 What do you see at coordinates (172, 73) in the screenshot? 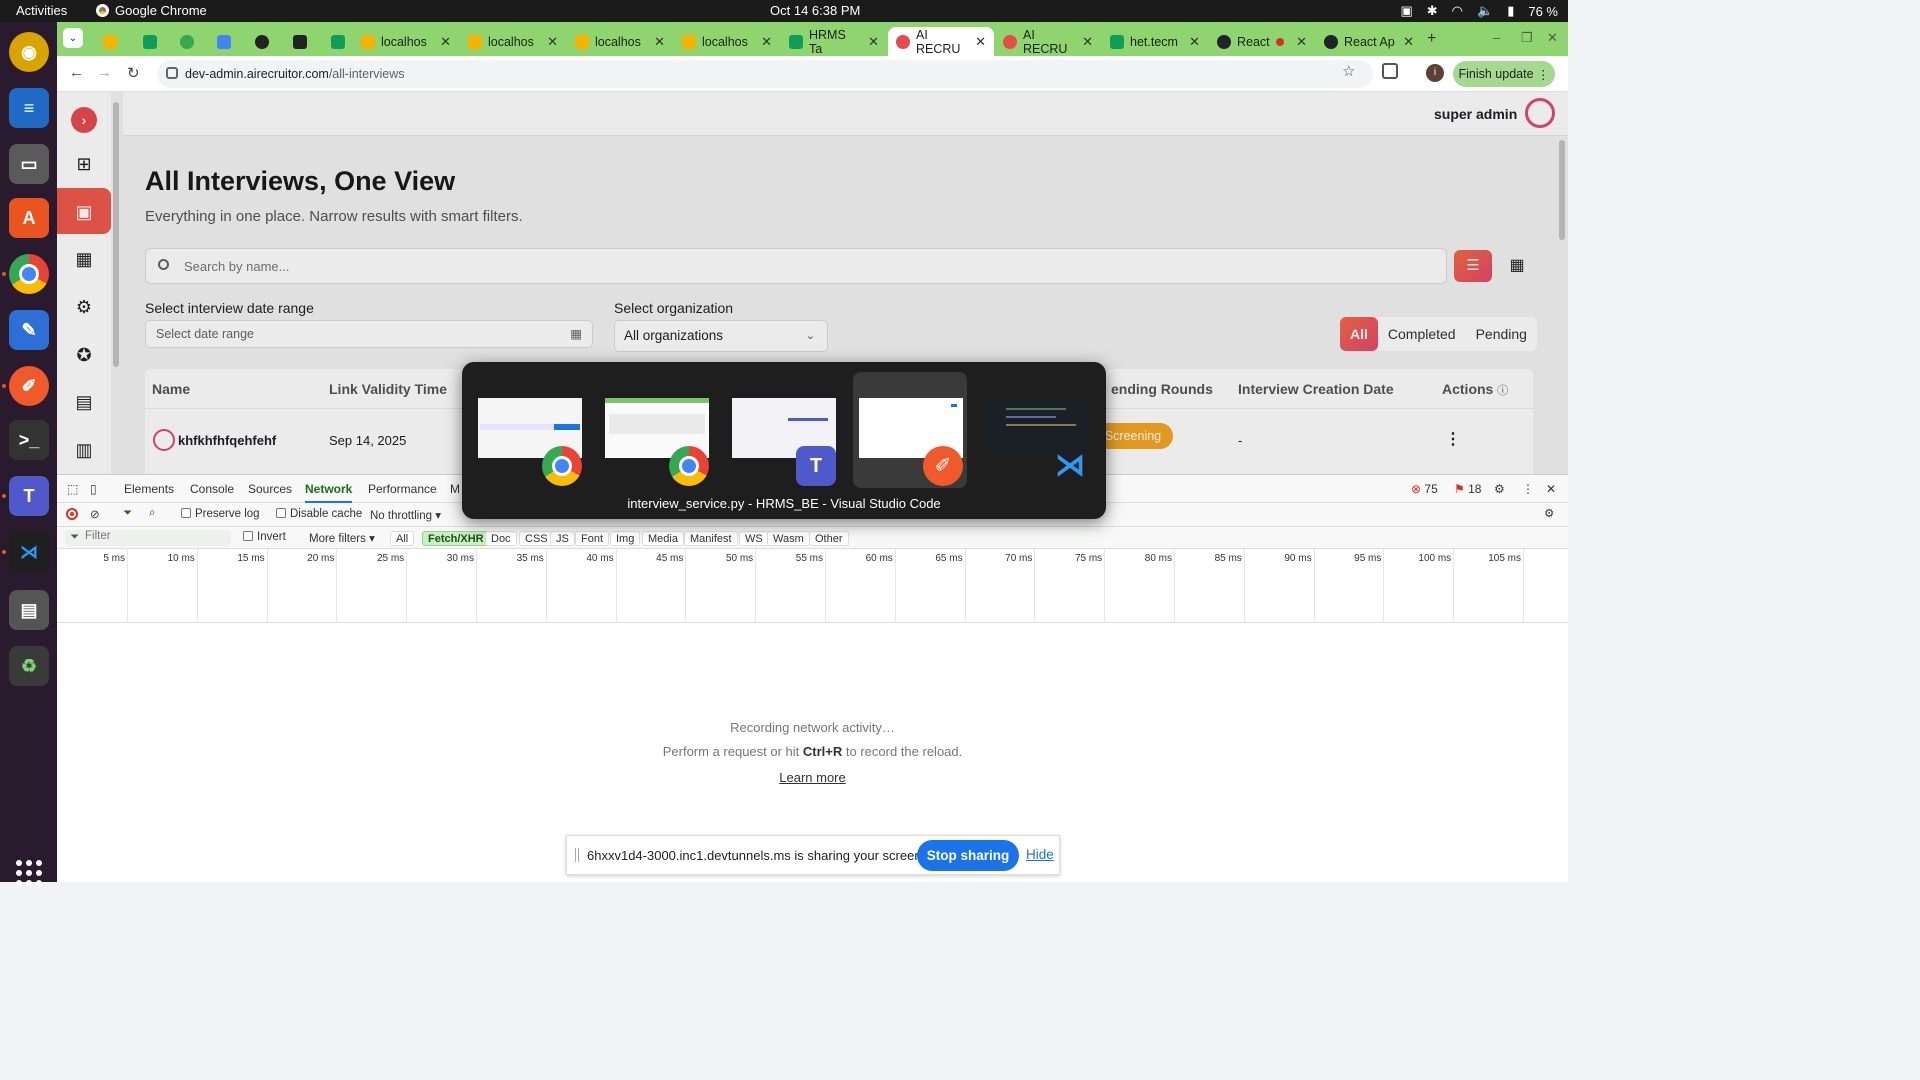
I see `site-info-icon` at bounding box center [172, 73].